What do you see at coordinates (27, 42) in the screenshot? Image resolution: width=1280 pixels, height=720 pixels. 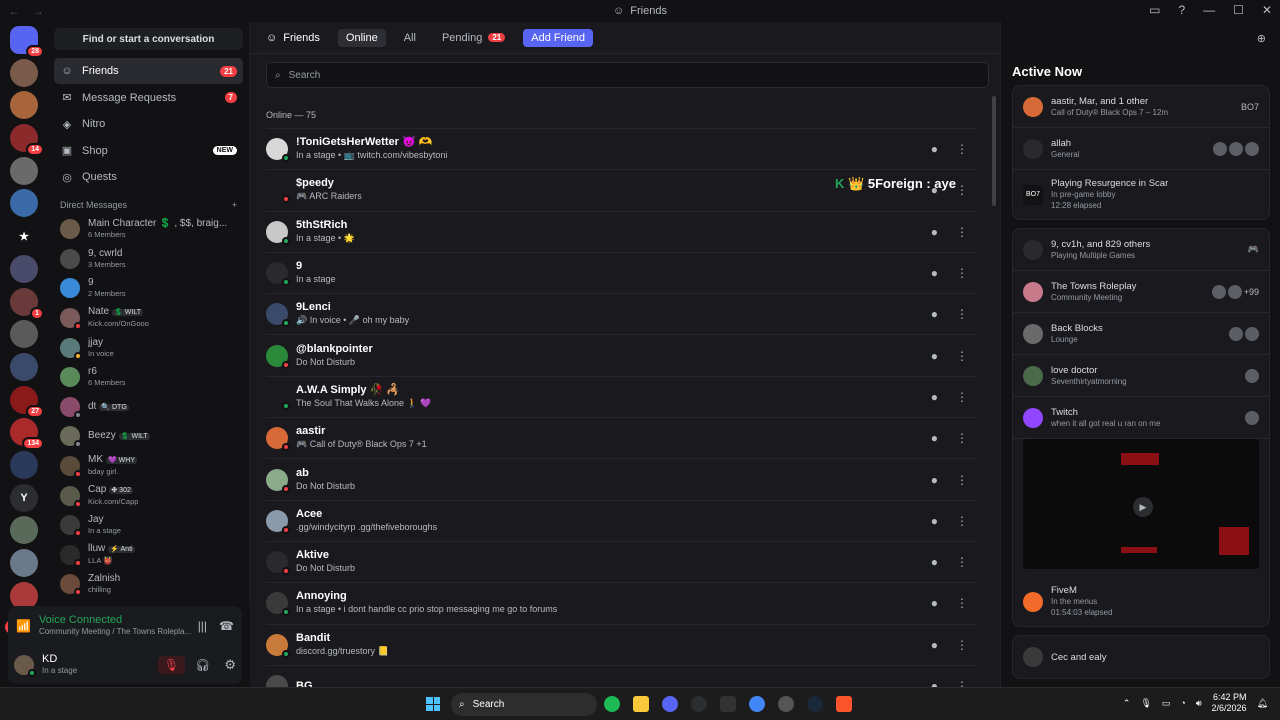 I see `home-button: 28` at bounding box center [27, 42].